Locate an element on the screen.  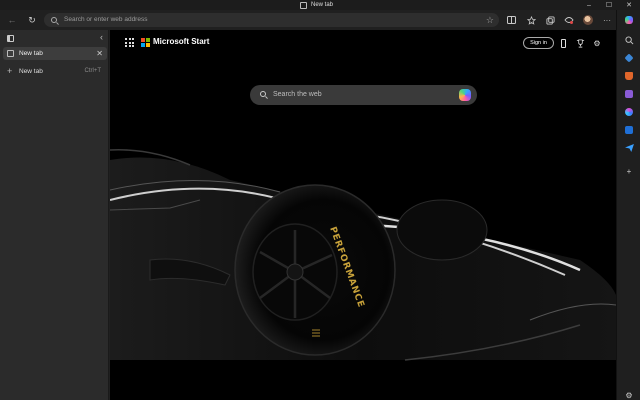
window-title: New tab is located at coordinates (316, 5).